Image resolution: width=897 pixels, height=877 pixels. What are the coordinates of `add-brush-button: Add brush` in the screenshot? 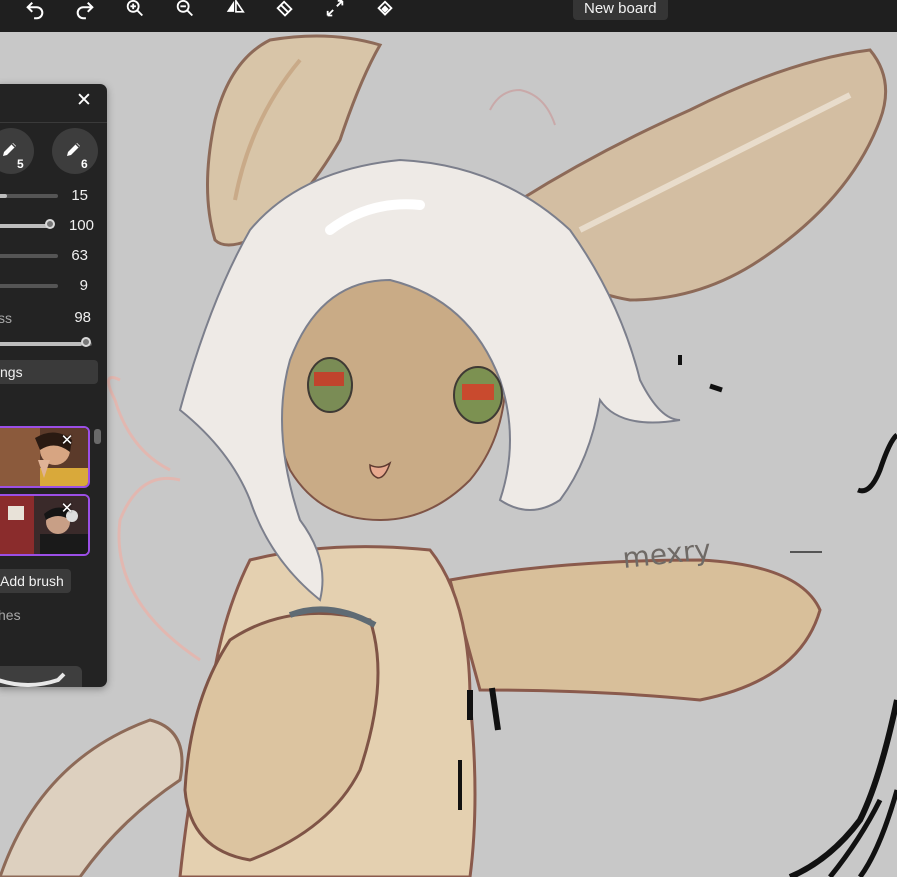 It's located at (35, 581).